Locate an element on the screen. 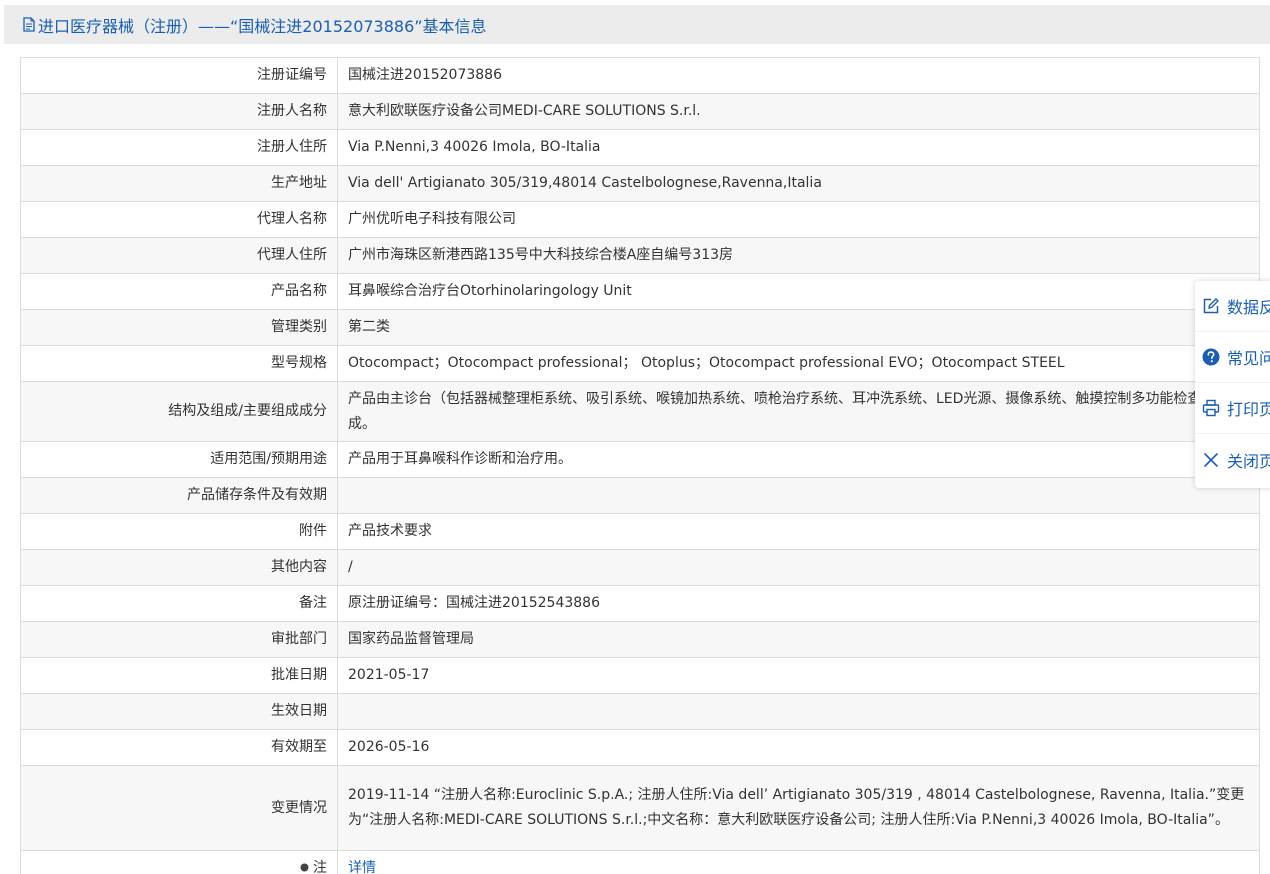 This screenshot has width=1270, height=874. field-label: 适用范围/预期用途 is located at coordinates (179, 459).